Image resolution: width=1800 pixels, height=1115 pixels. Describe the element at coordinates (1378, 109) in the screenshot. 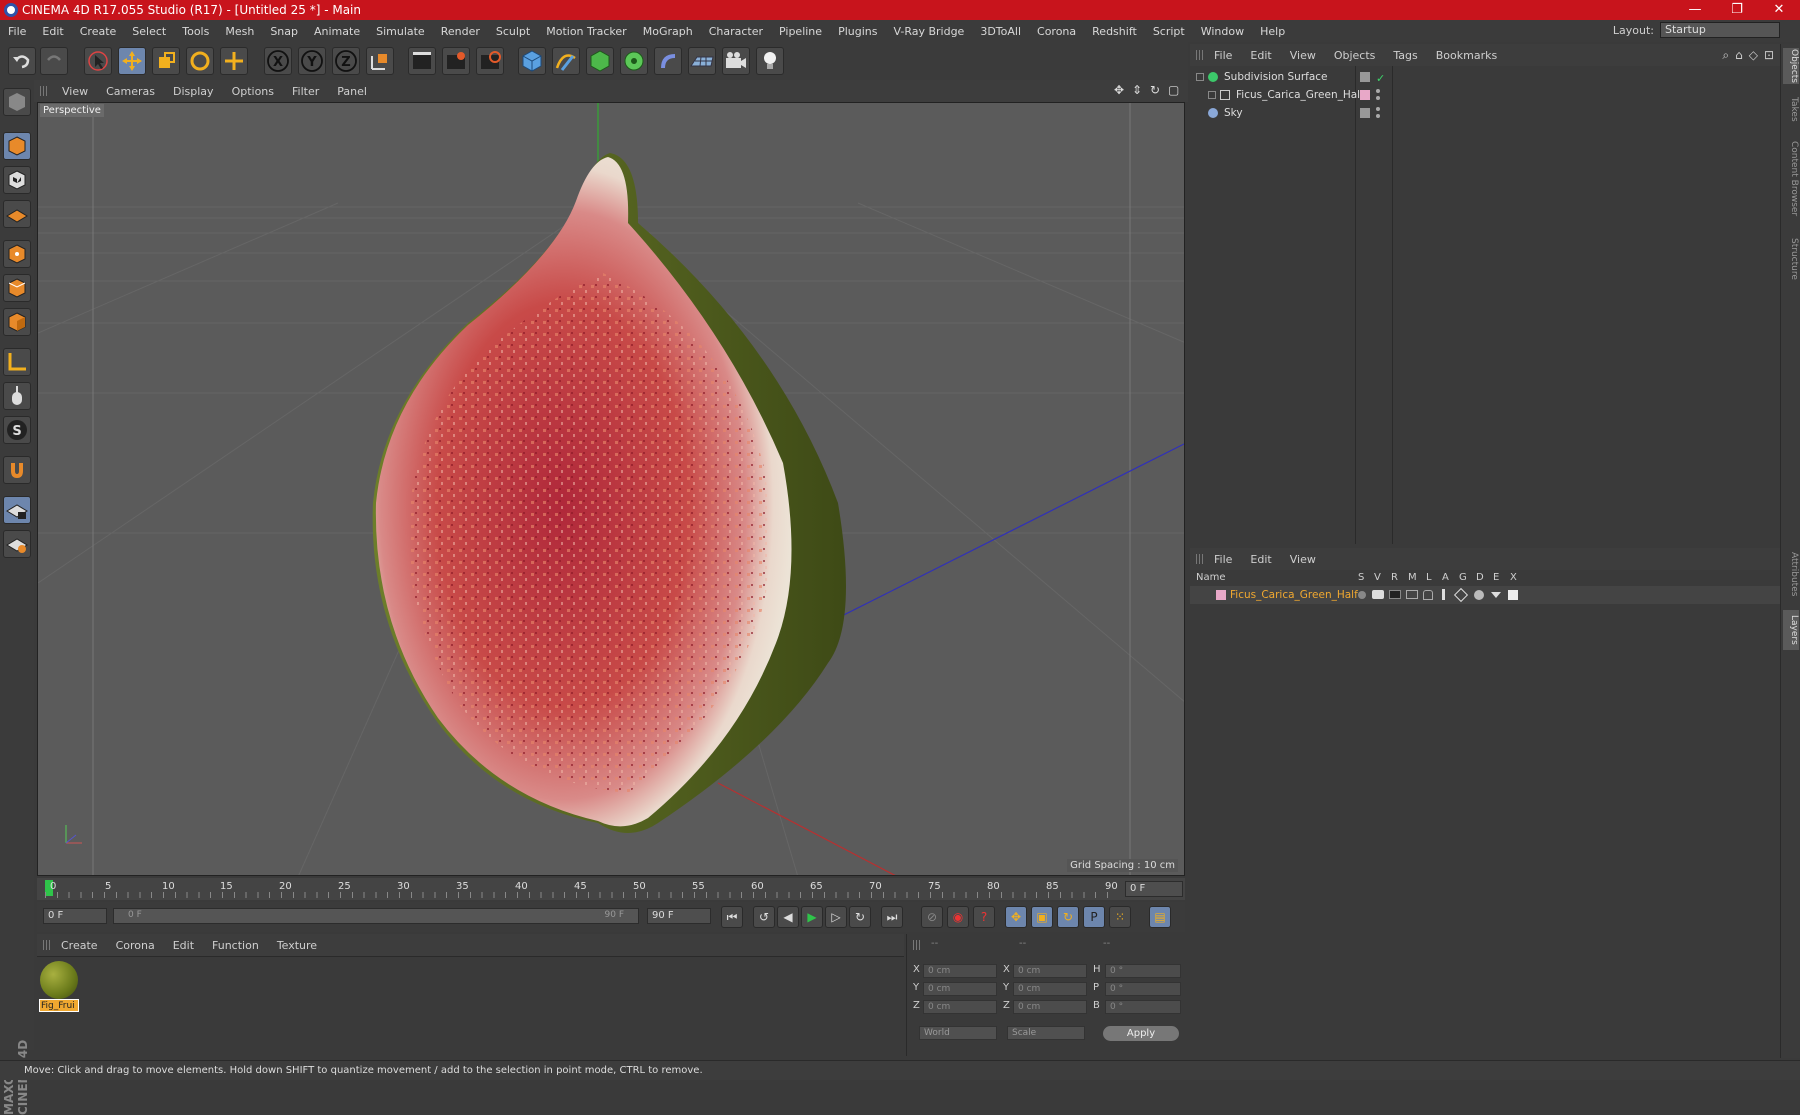

I see `visibility-dot-icon` at that location.